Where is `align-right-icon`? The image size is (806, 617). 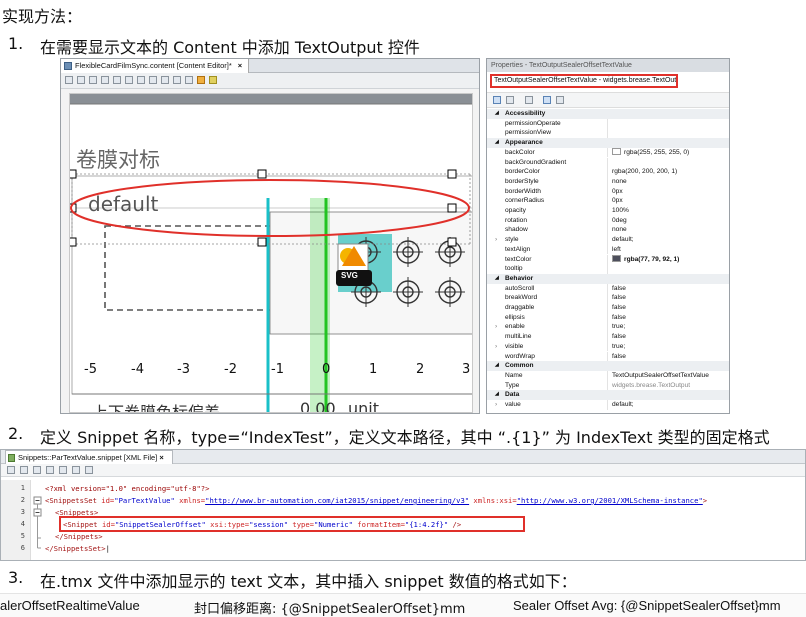 align-right-icon is located at coordinates (93, 80).